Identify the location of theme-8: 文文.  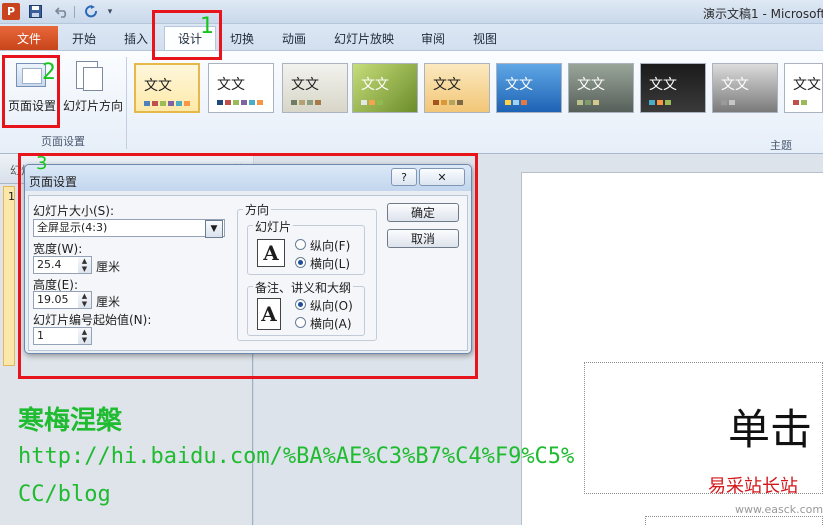
(673, 88).